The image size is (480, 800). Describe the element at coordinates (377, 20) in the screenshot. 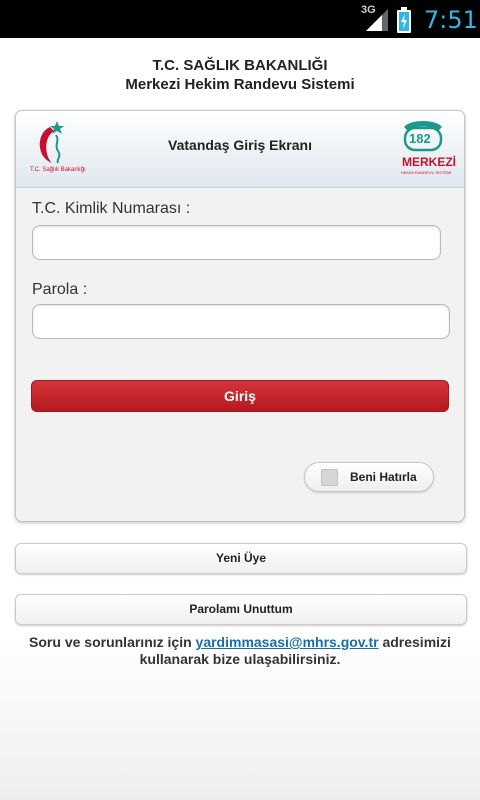

I see `signal-icon` at that location.